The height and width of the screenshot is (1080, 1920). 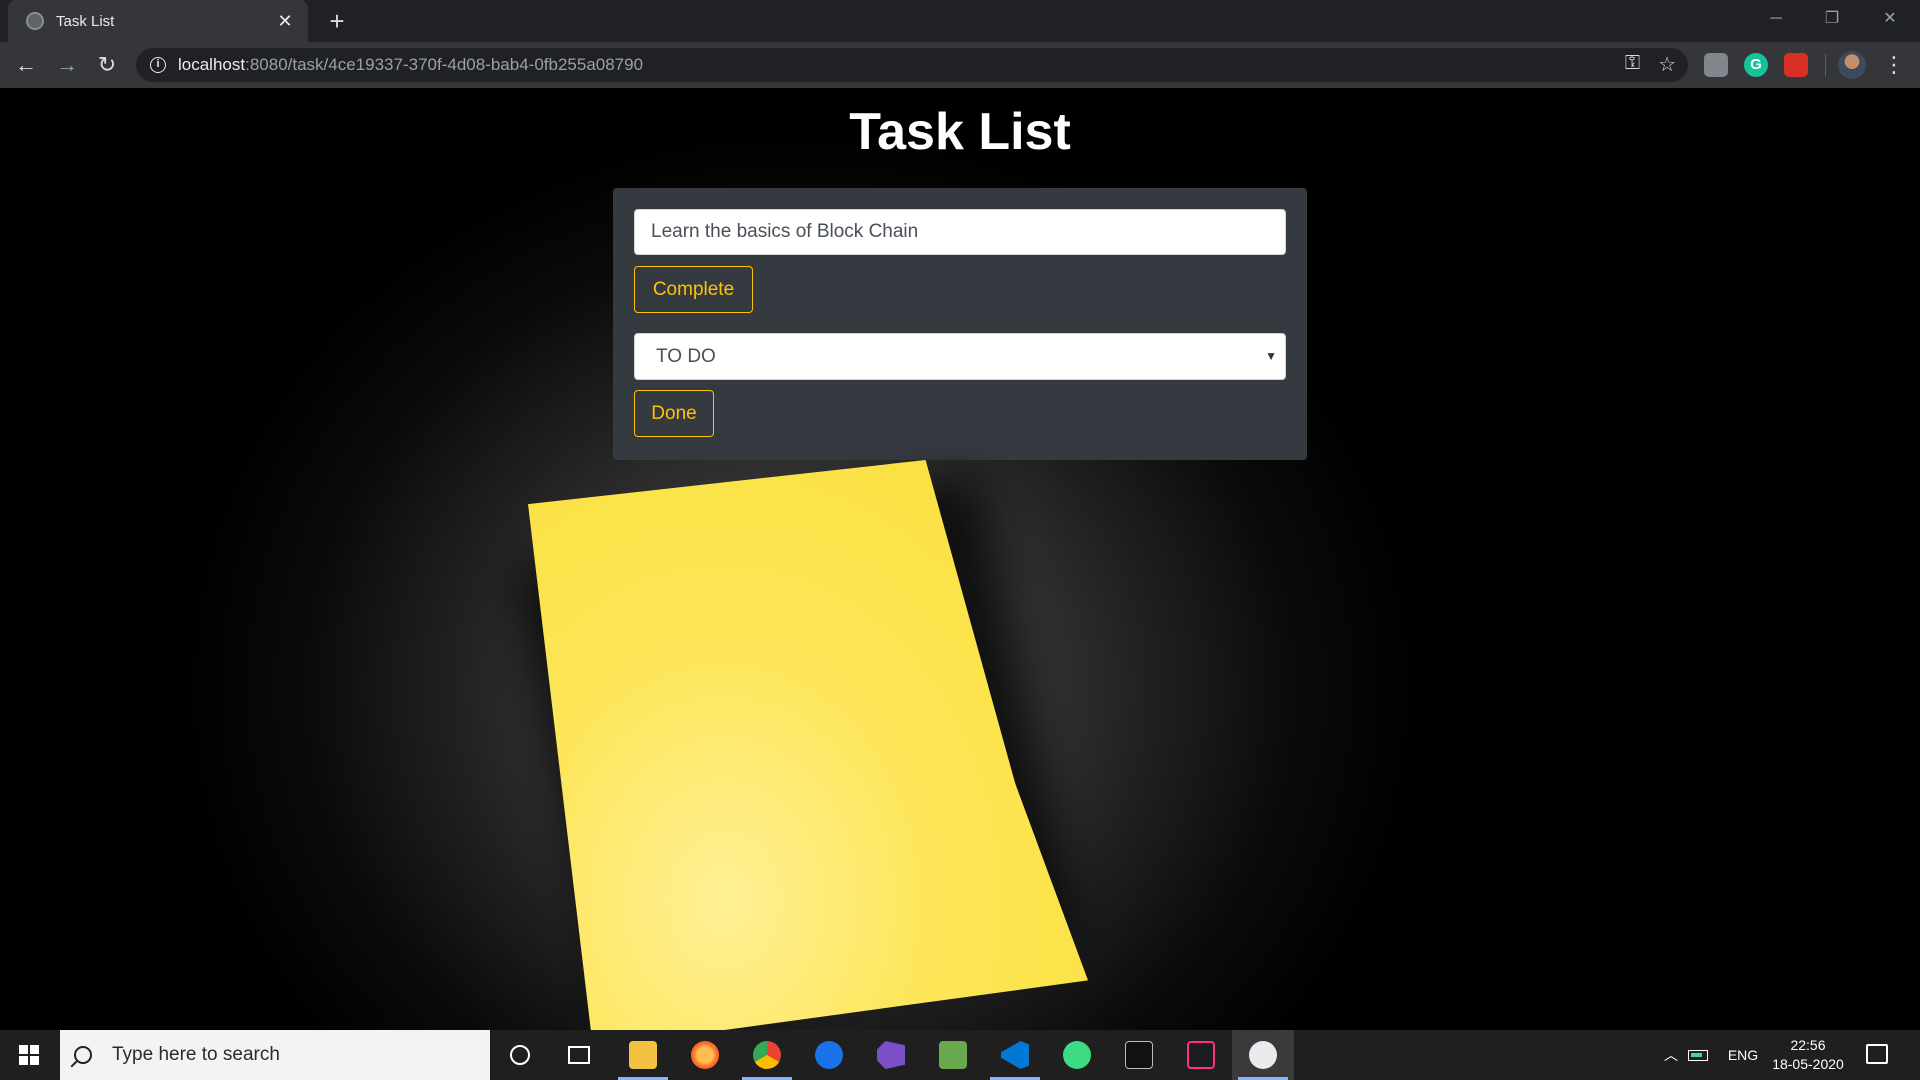 I want to click on taskbar-search: Type here to search, so click(x=275, y=1055).